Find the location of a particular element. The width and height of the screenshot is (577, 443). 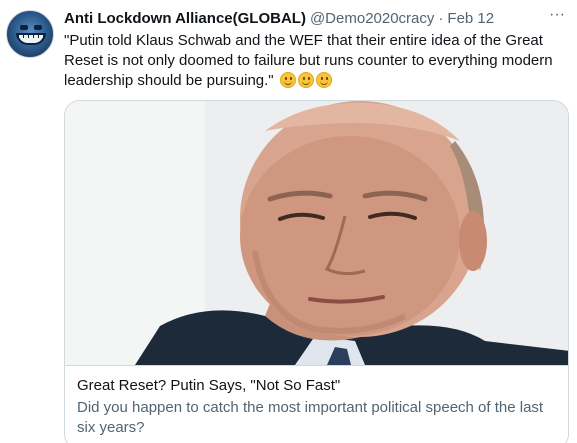

avatar is located at coordinates (30, 34).